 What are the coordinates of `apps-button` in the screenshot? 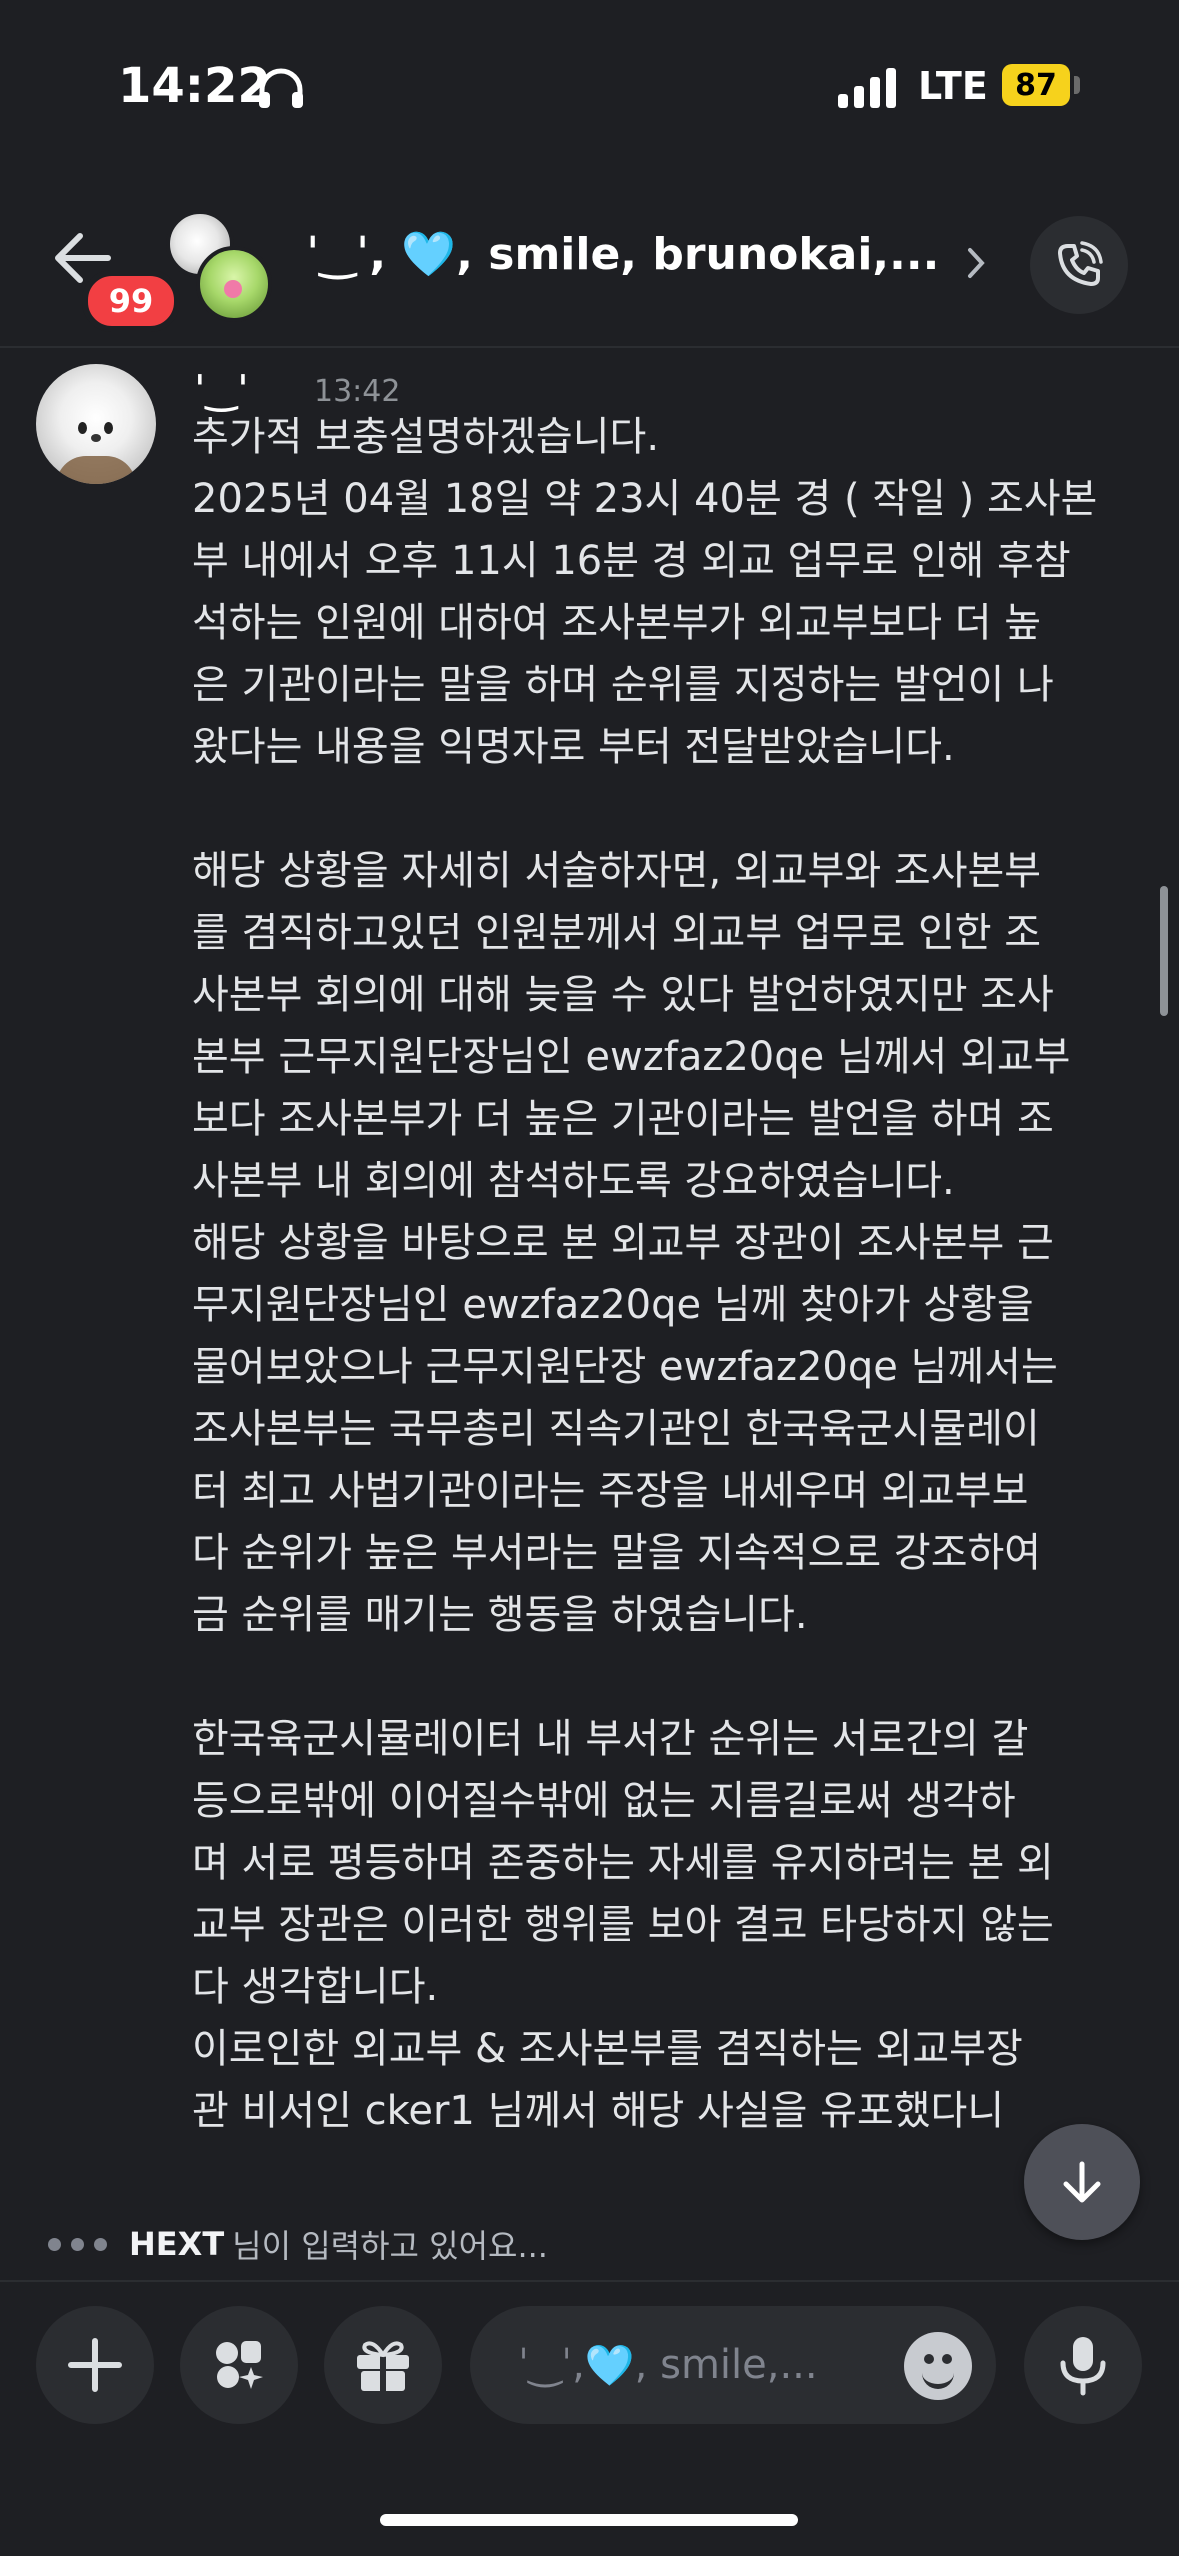 It's located at (239, 2365).